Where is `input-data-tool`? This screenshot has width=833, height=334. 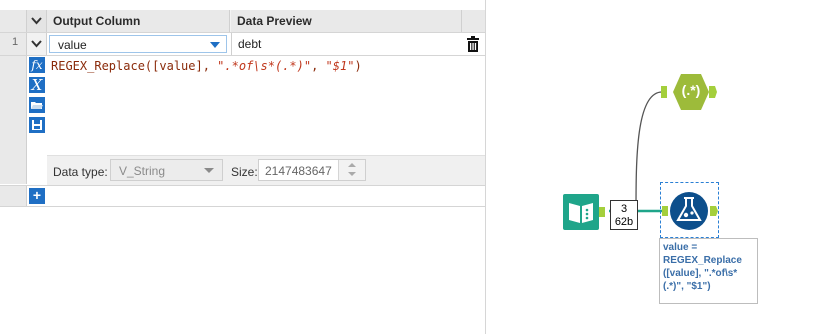 input-data-tool is located at coordinates (585, 212).